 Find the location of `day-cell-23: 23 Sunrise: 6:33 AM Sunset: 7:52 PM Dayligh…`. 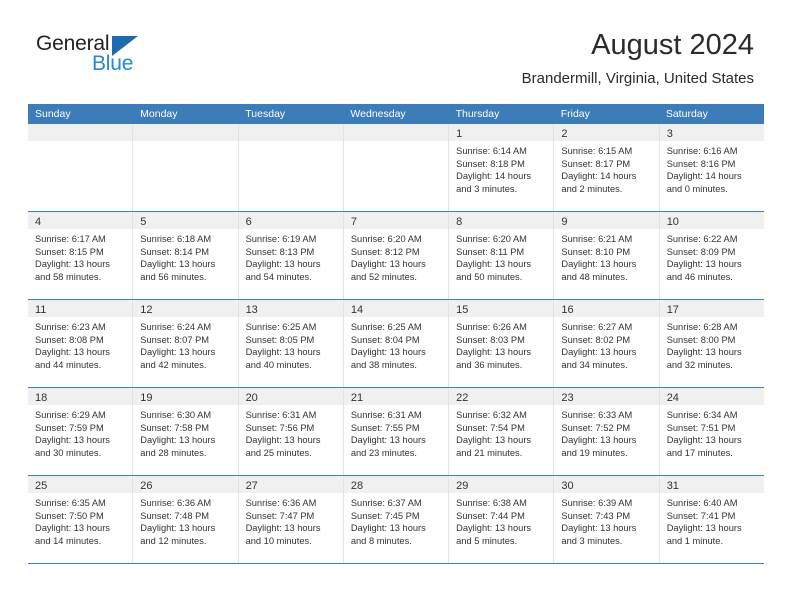

day-cell-23: 23 Sunrise: 6:33 AM Sunset: 7:52 PM Dayligh… is located at coordinates (607, 431).